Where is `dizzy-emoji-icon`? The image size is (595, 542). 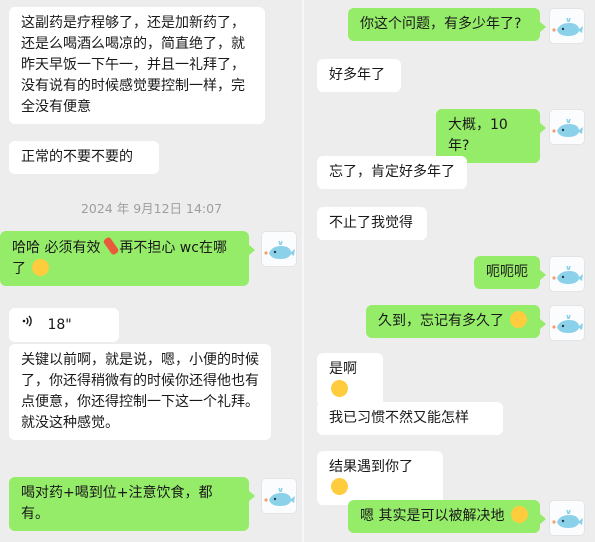
dizzy-emoji-icon is located at coordinates (41, 267).